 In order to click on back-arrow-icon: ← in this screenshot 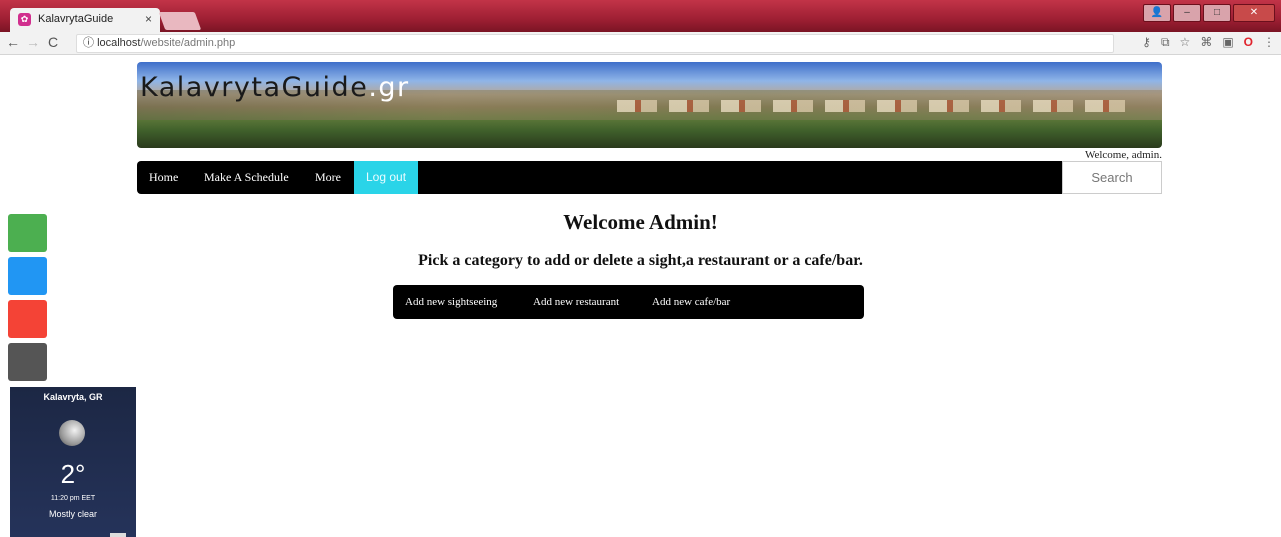, I will do `click(13, 42)`.